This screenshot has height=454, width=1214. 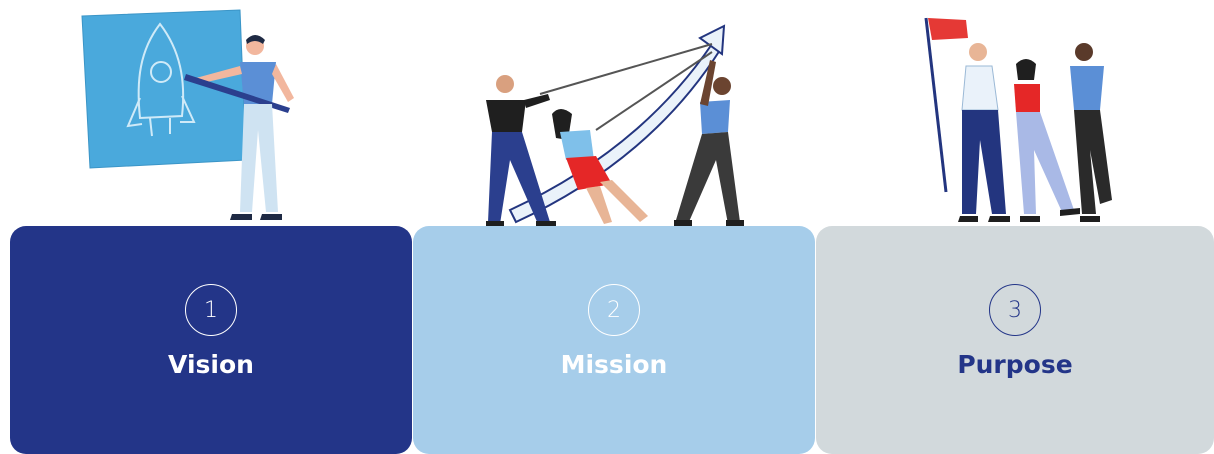 What do you see at coordinates (614, 310) in the screenshot?
I see `step-number-badge: 2` at bounding box center [614, 310].